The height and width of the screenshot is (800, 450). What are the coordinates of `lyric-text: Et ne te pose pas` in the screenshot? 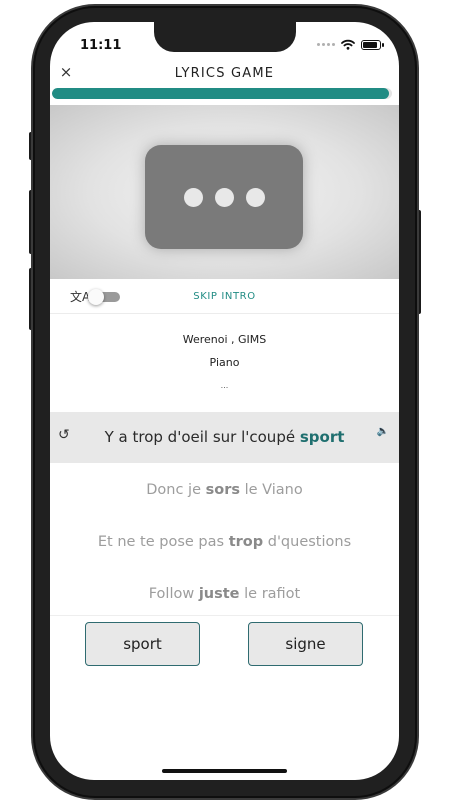 It's located at (163, 542).